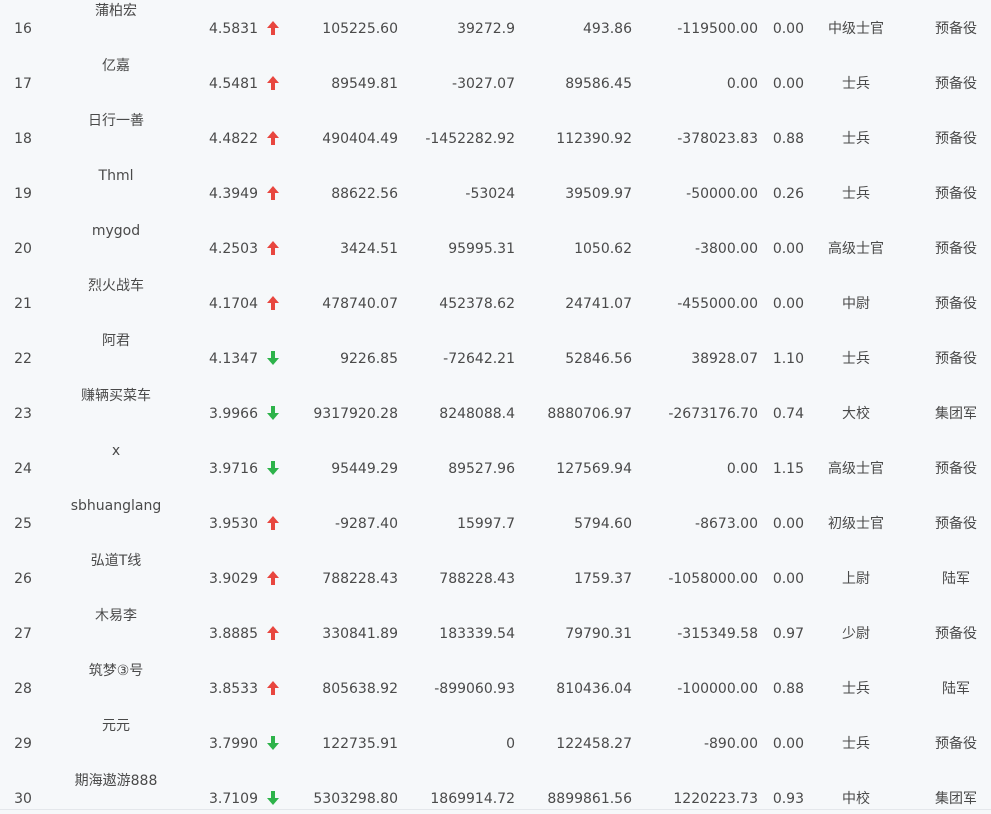  What do you see at coordinates (717, 689) in the screenshot?
I see `value-column-4: -100000.00` at bounding box center [717, 689].